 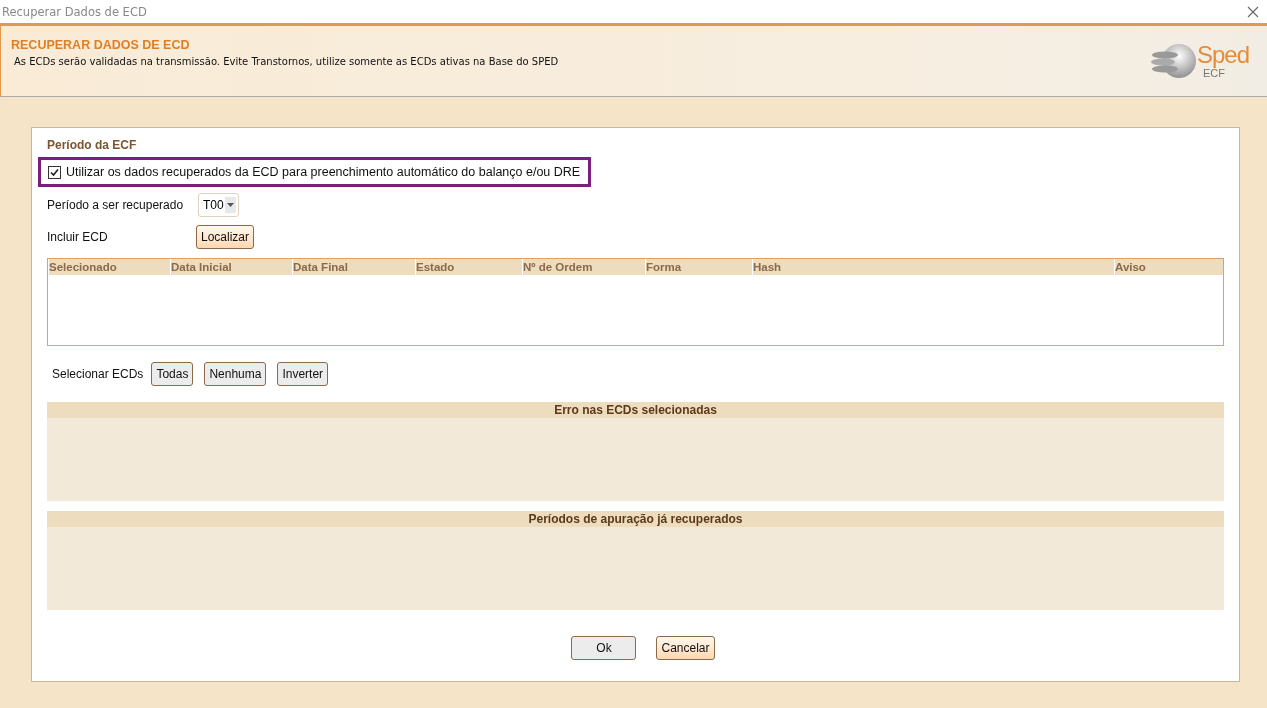 I want to click on checkbox, so click(x=54, y=172).